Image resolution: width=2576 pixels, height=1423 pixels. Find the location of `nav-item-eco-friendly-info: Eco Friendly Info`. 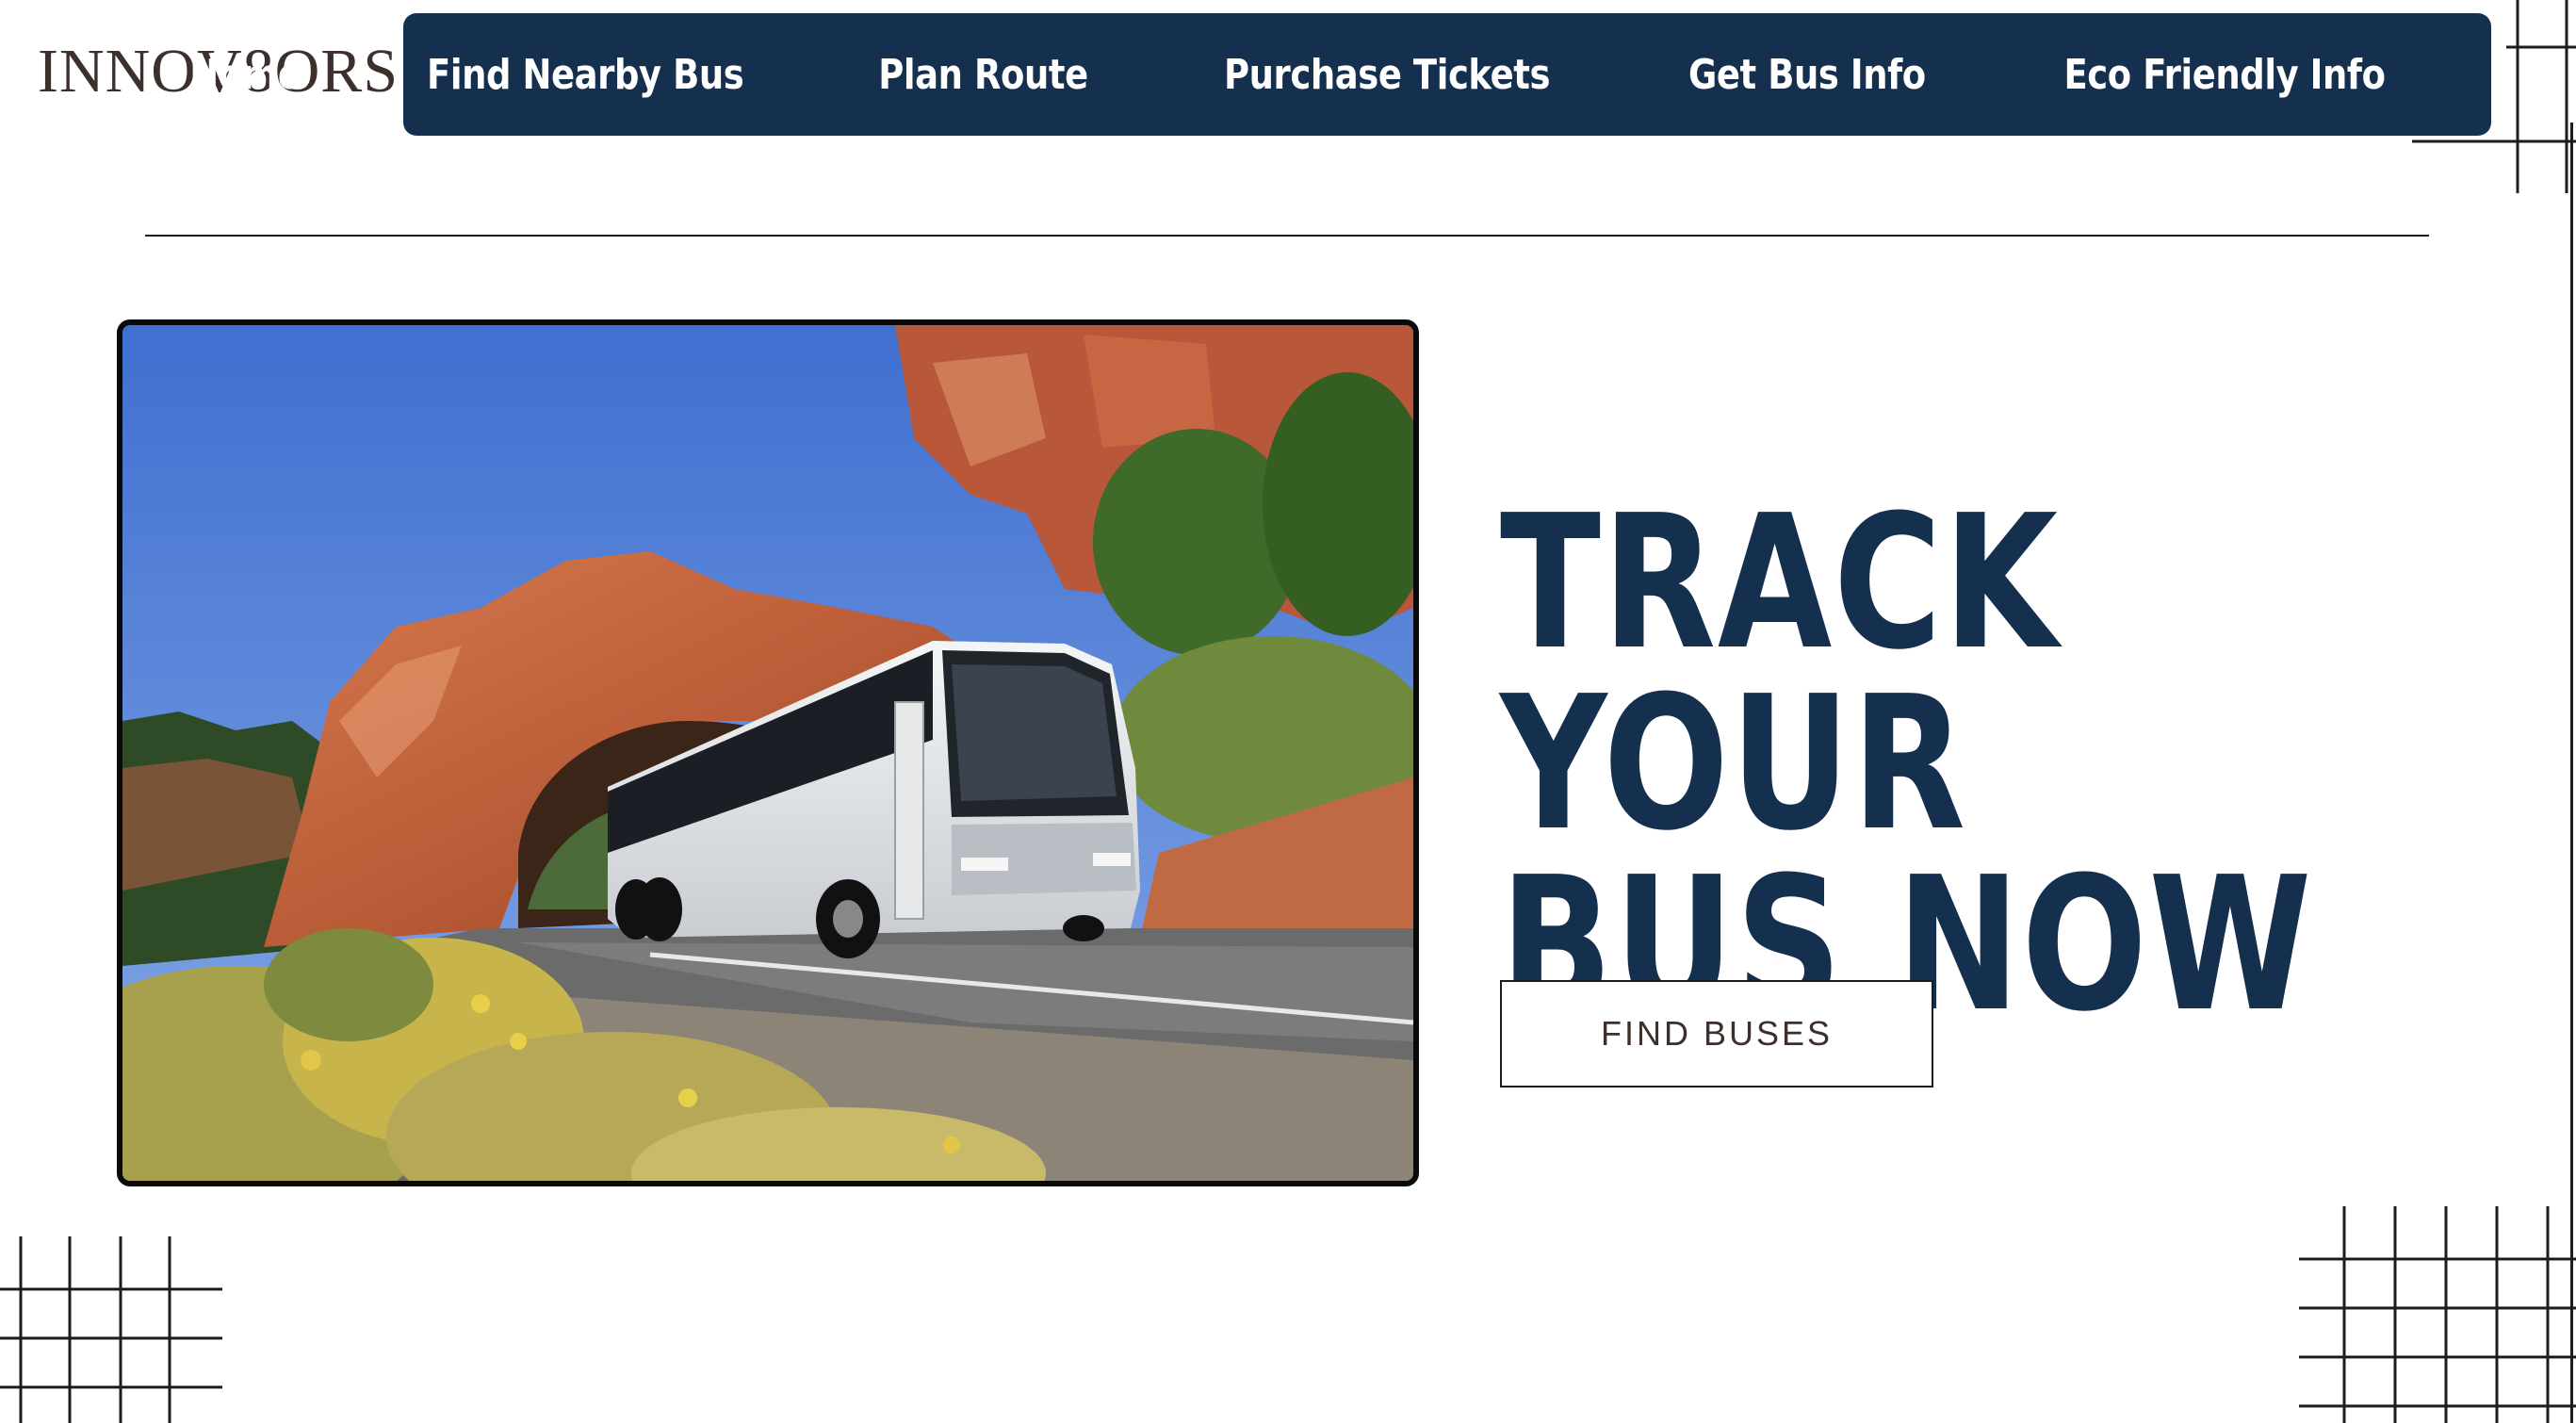

nav-item-eco-friendly-info: Eco Friendly Info is located at coordinates (2224, 75).